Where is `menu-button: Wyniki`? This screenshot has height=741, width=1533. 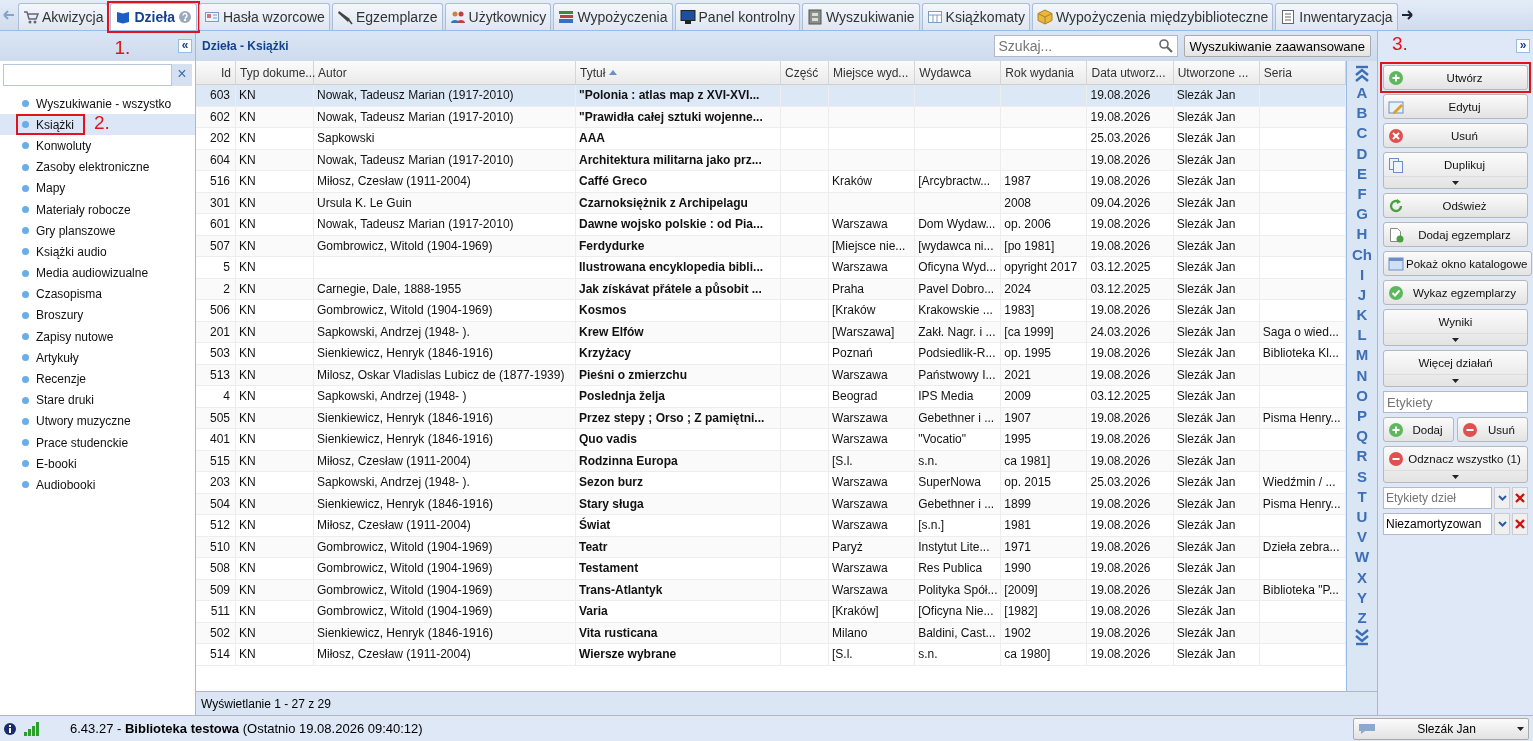
menu-button: Wyniki is located at coordinates (1455, 327).